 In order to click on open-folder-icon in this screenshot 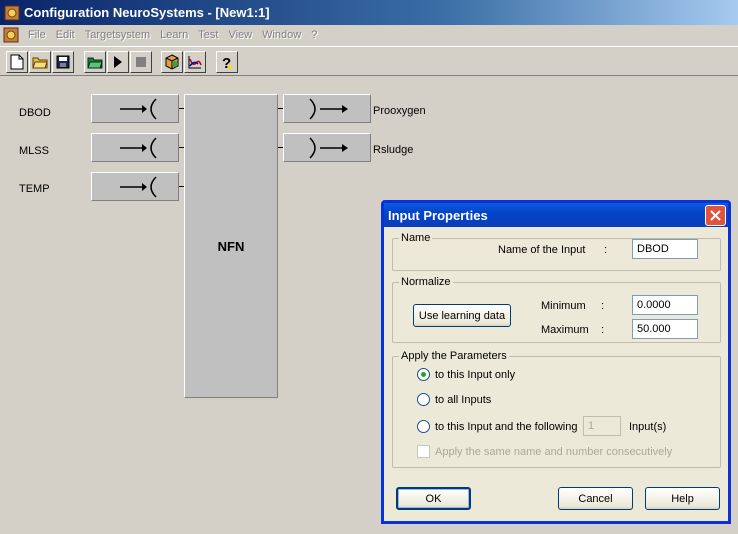, I will do `click(40, 63)`.